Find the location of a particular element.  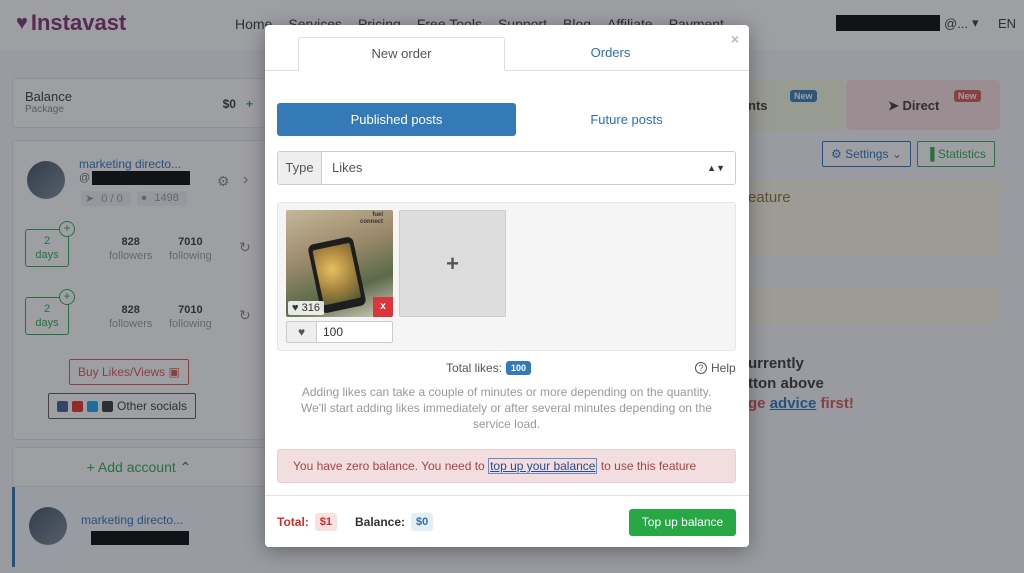

type-select-value: Likes is located at coordinates (347, 167).